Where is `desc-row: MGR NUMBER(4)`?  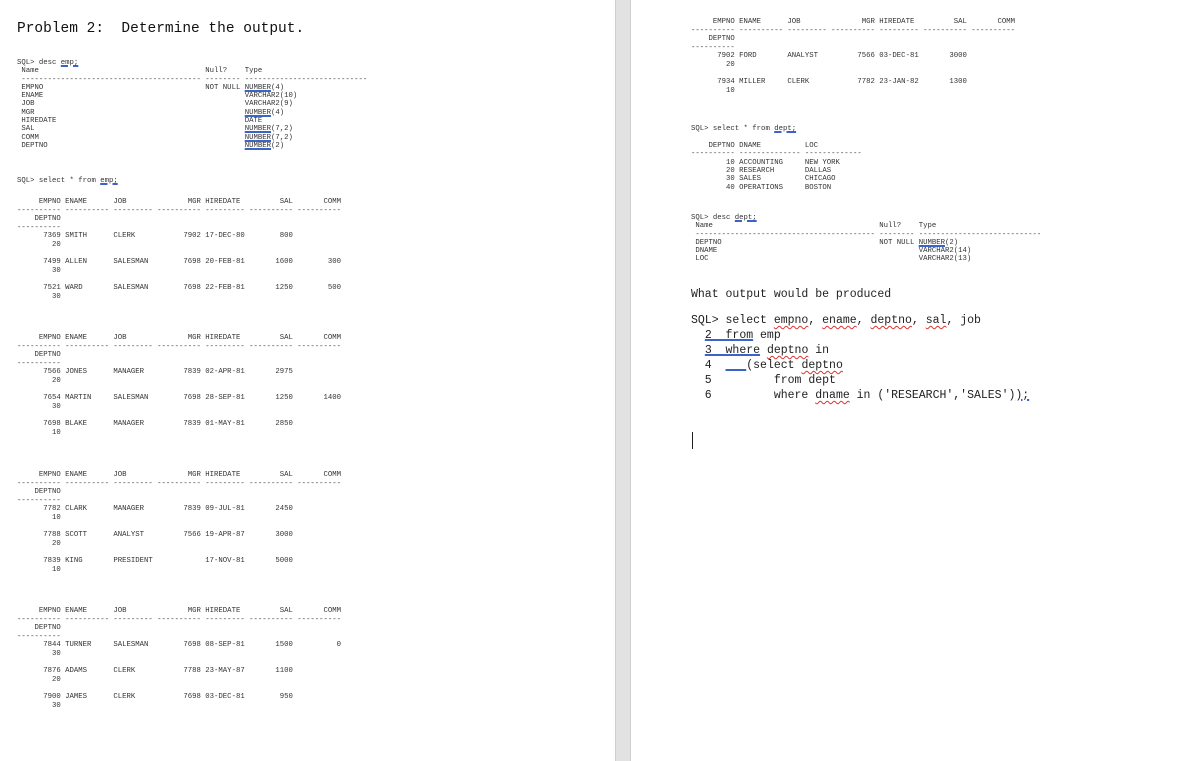
desc-row: MGR NUMBER(4) is located at coordinates (151, 112).